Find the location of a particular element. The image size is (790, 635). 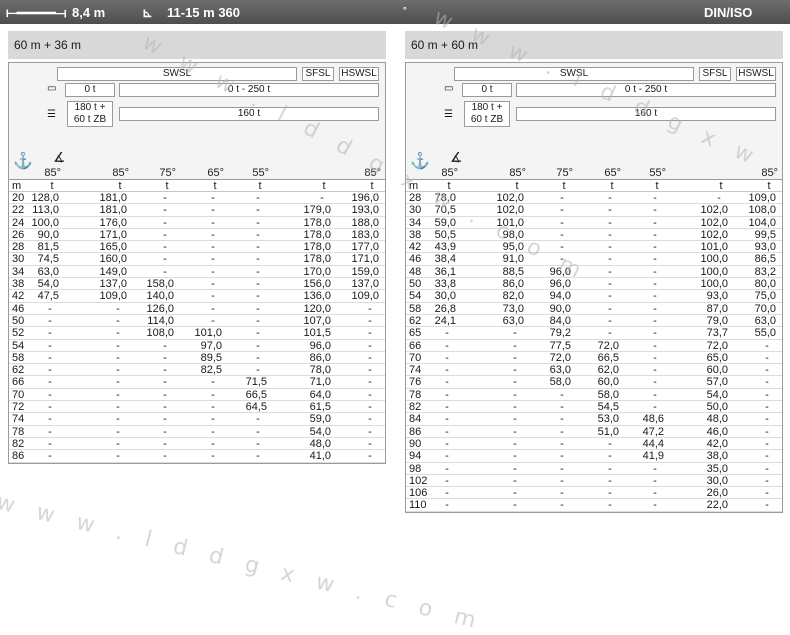

degree-mark: ° is located at coordinates (405, 10).